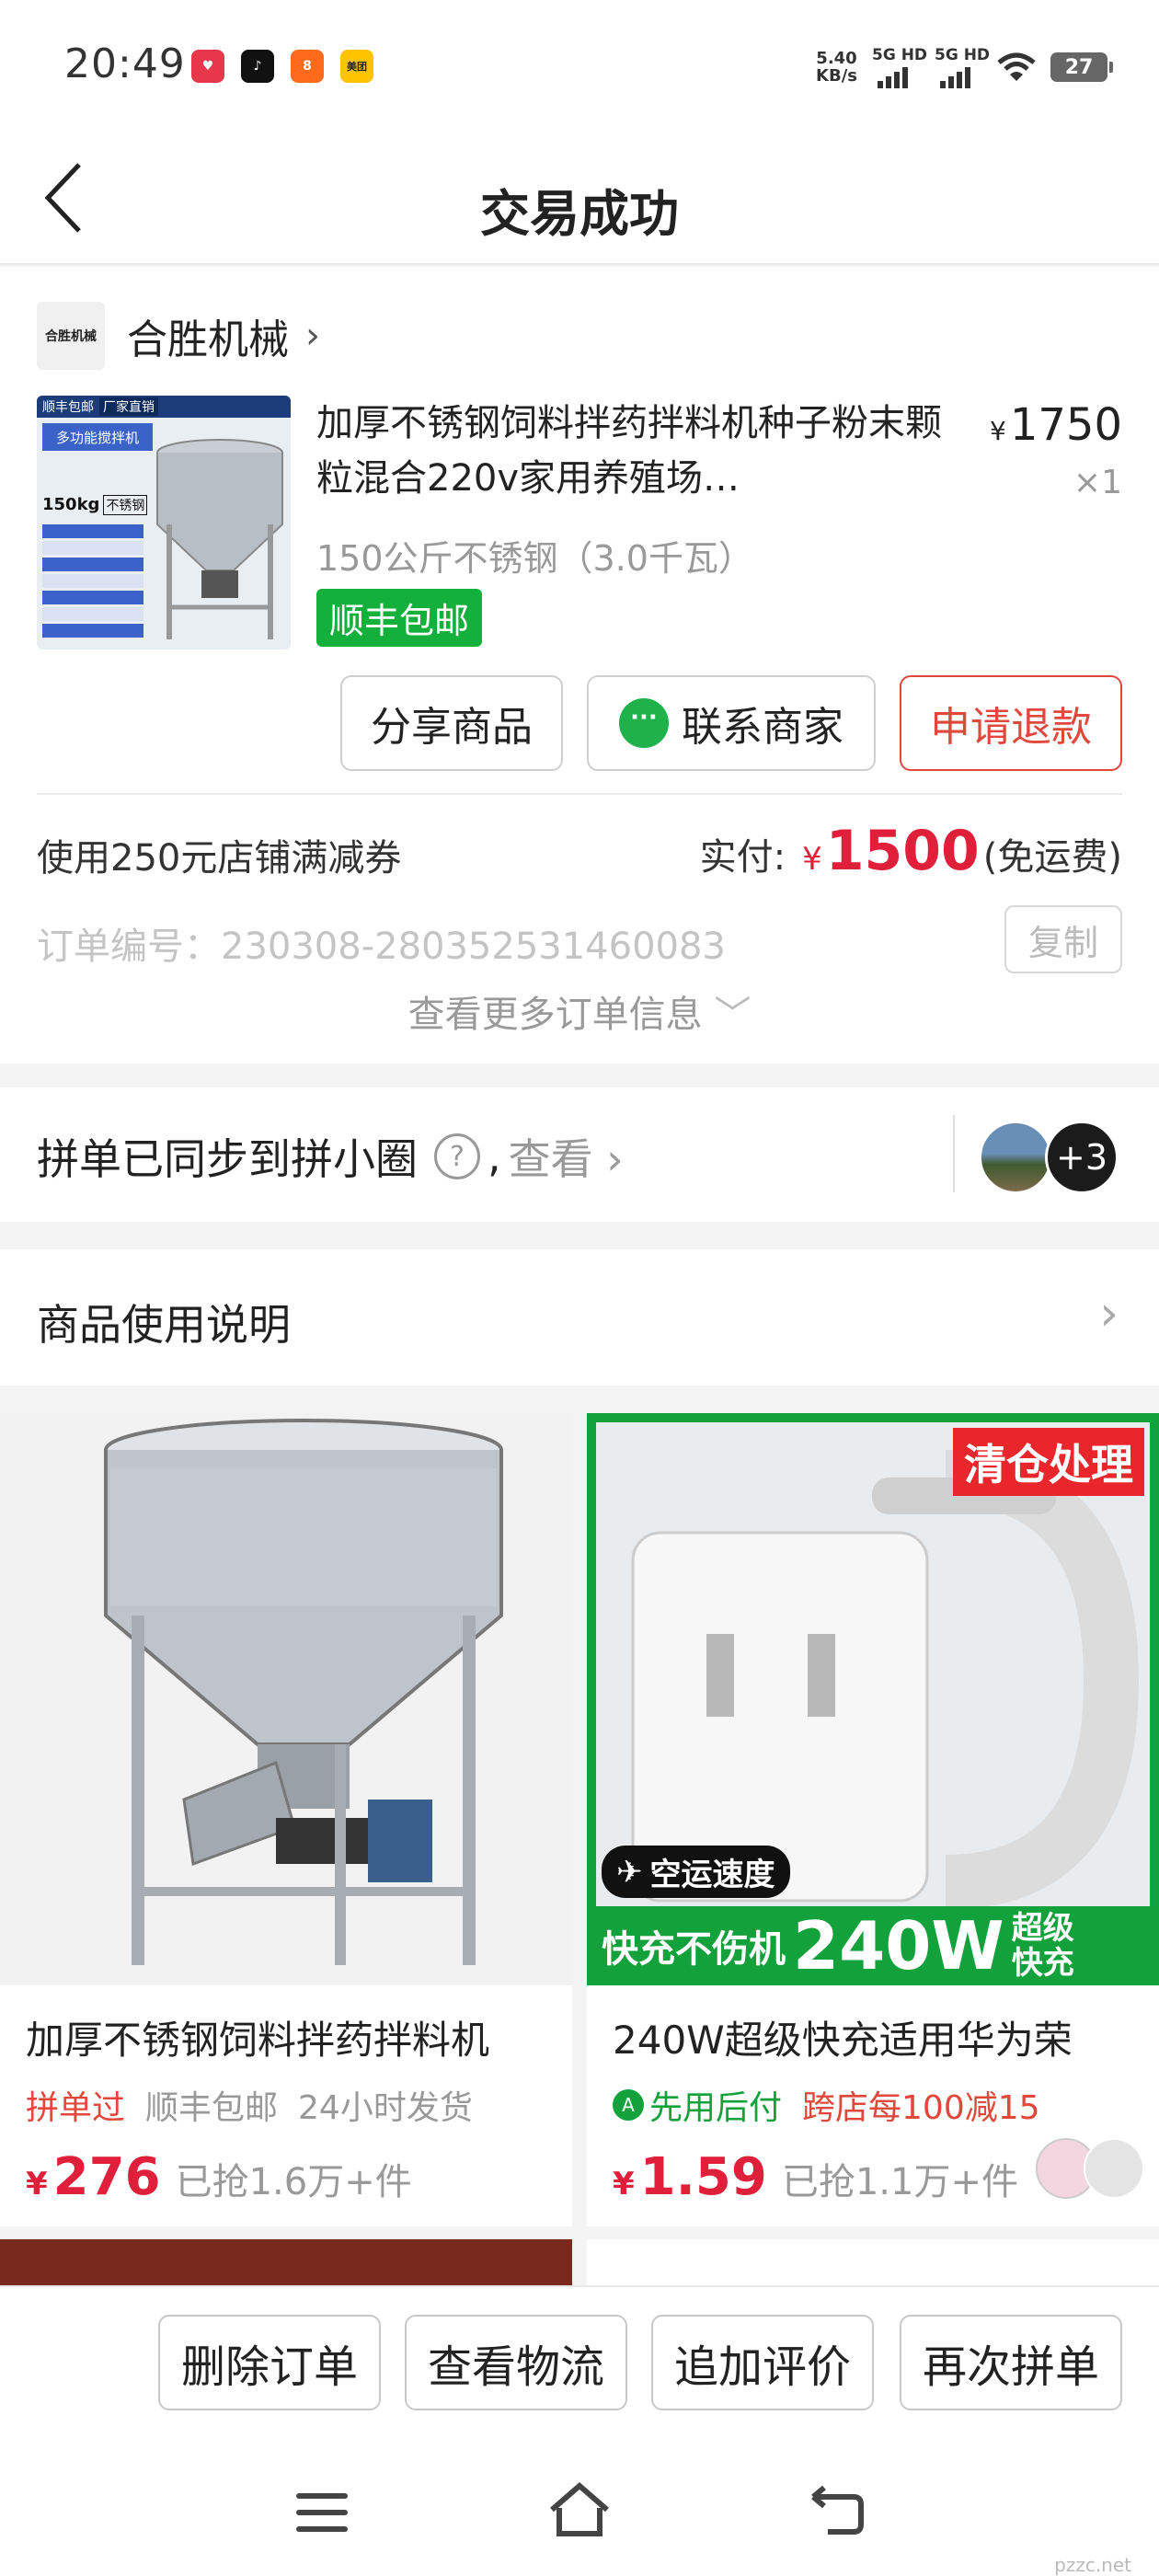  I want to click on signal-2: 5G HD, so click(962, 67).